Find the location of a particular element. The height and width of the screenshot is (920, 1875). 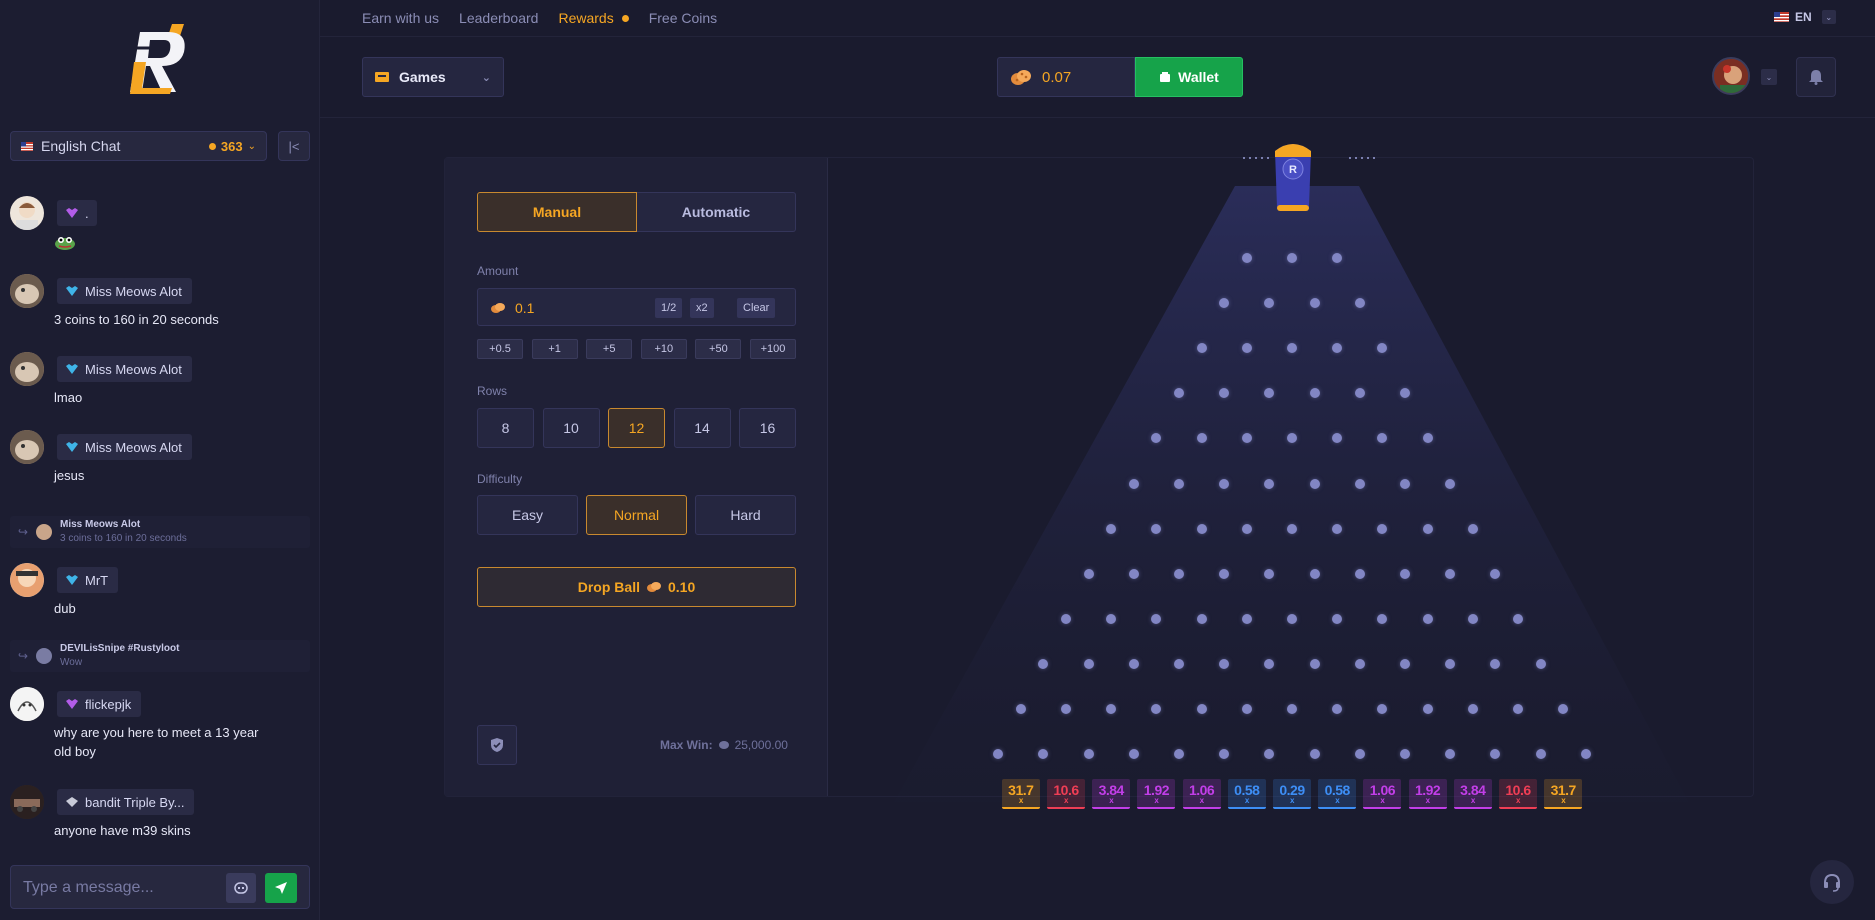

add-50-button: +50 is located at coordinates (718, 349).